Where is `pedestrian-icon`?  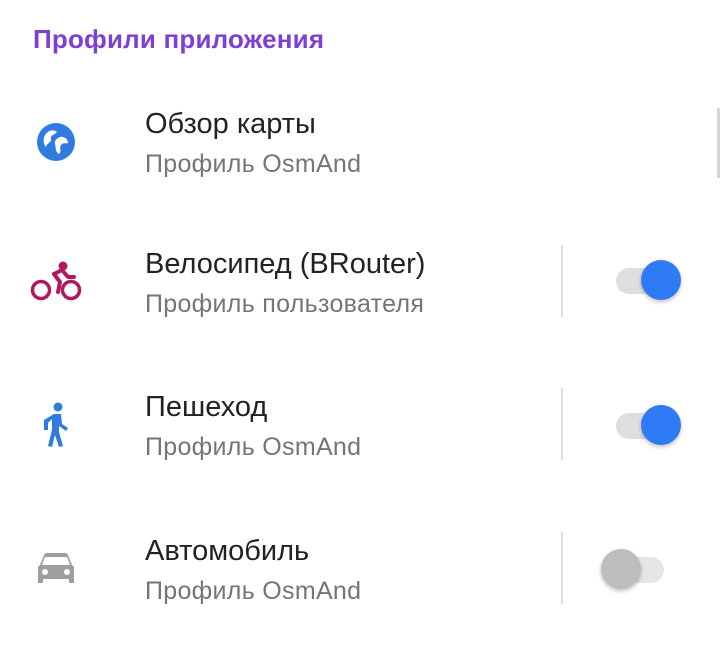 pedestrian-icon is located at coordinates (56, 425).